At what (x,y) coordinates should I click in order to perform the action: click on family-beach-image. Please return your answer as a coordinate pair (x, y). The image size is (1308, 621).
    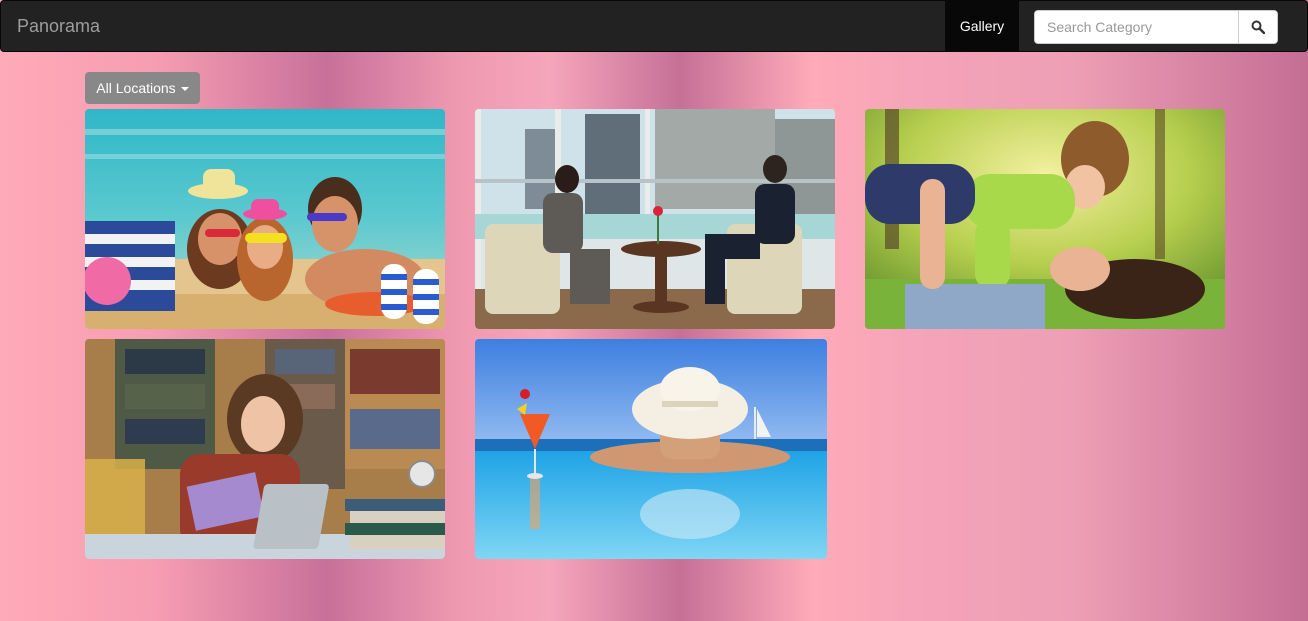
    Looking at the image, I should click on (265, 219).